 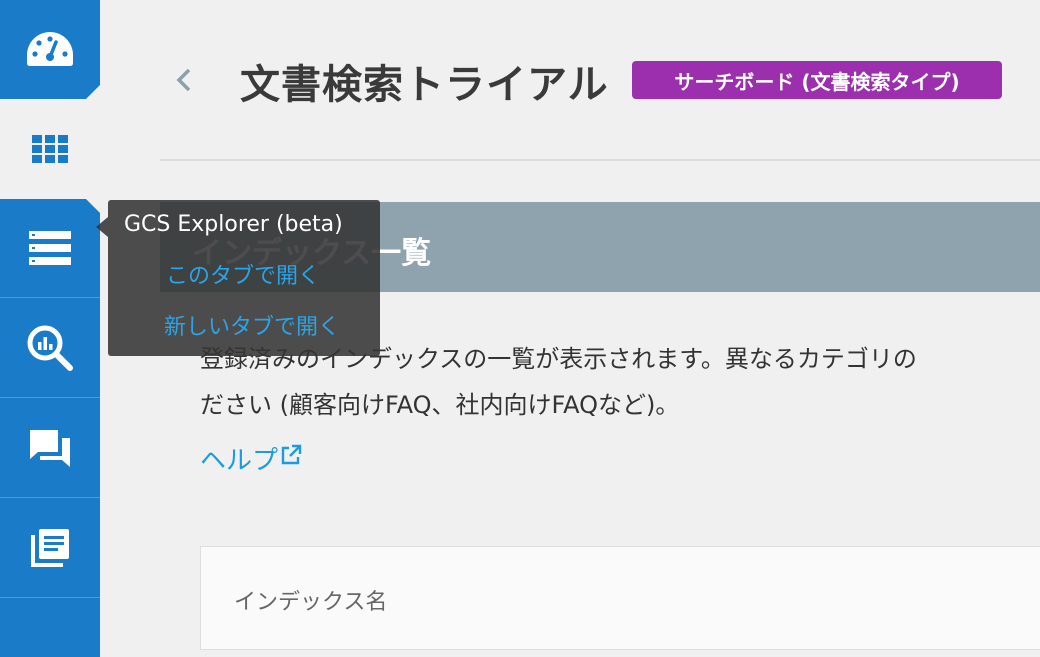 I want to click on tooltip-arrow, so click(x=102, y=227).